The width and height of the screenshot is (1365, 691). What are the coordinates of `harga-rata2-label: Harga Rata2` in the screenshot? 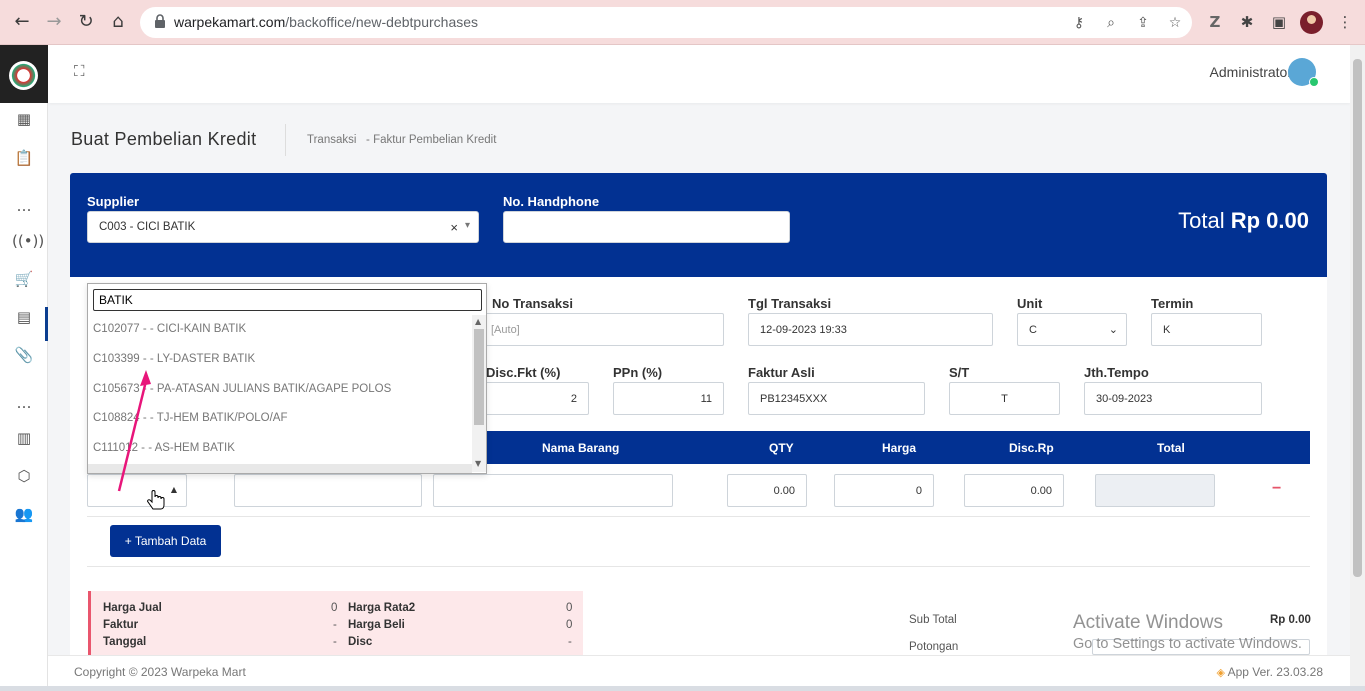 It's located at (382, 608).